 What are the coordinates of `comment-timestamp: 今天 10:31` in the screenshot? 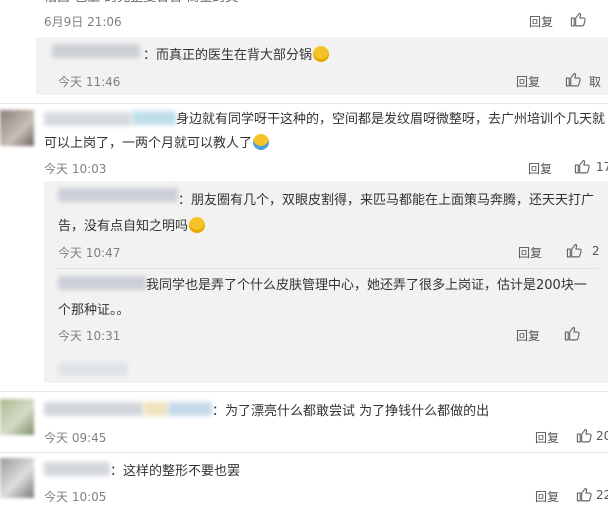 It's located at (89, 336).